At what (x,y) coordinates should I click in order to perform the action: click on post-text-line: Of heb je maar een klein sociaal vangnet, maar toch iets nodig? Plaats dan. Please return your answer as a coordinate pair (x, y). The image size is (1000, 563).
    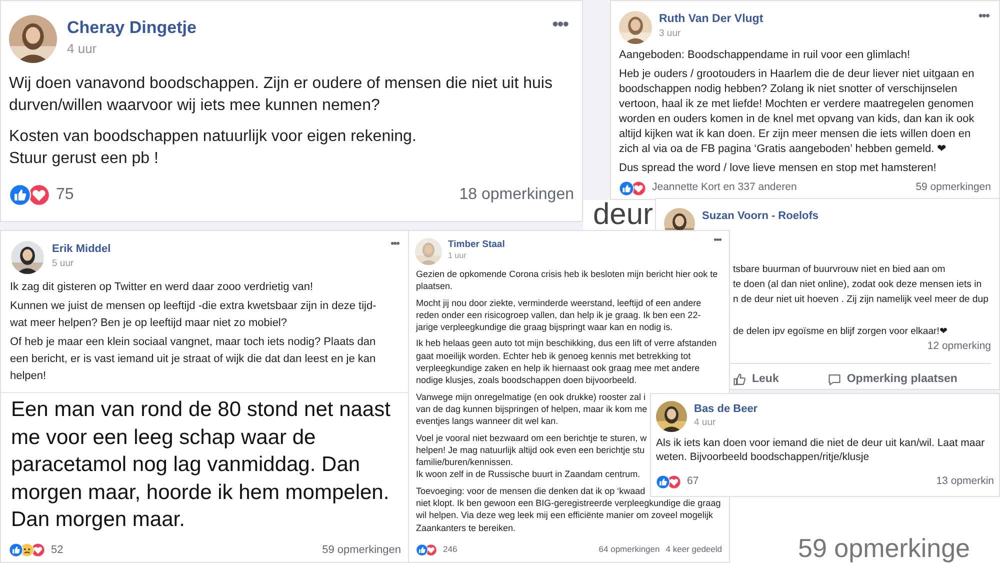
    Looking at the image, I should click on (193, 342).